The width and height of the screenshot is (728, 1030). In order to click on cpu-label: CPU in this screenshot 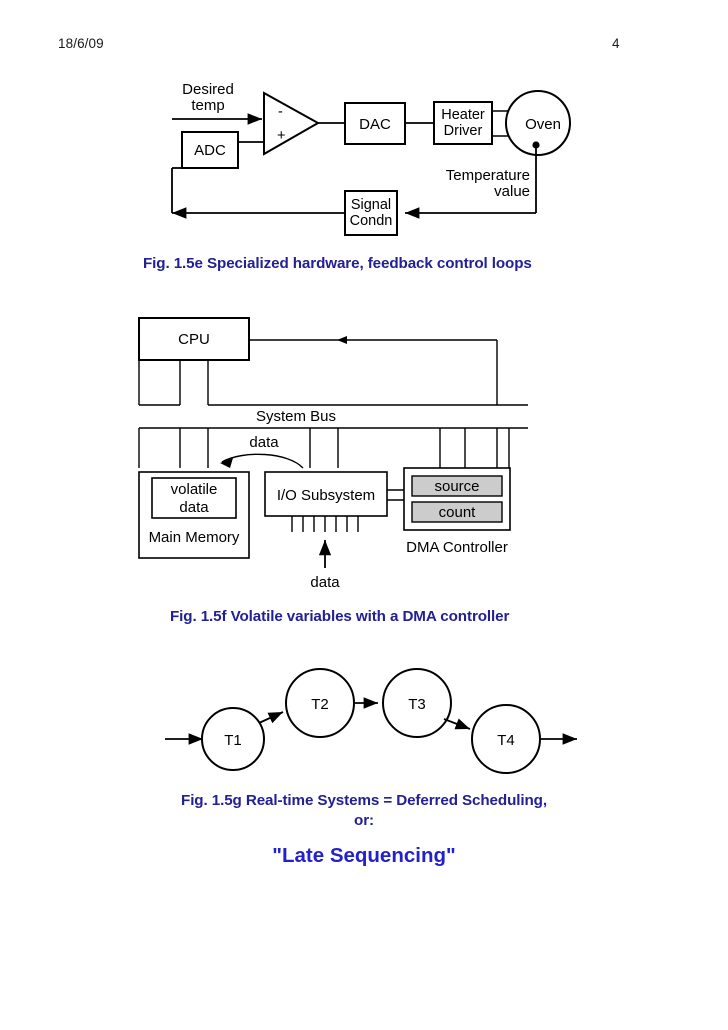, I will do `click(194, 339)`.